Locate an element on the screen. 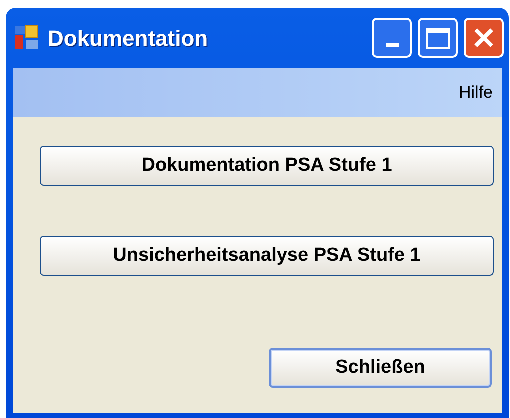  close-icon is located at coordinates (484, 38).